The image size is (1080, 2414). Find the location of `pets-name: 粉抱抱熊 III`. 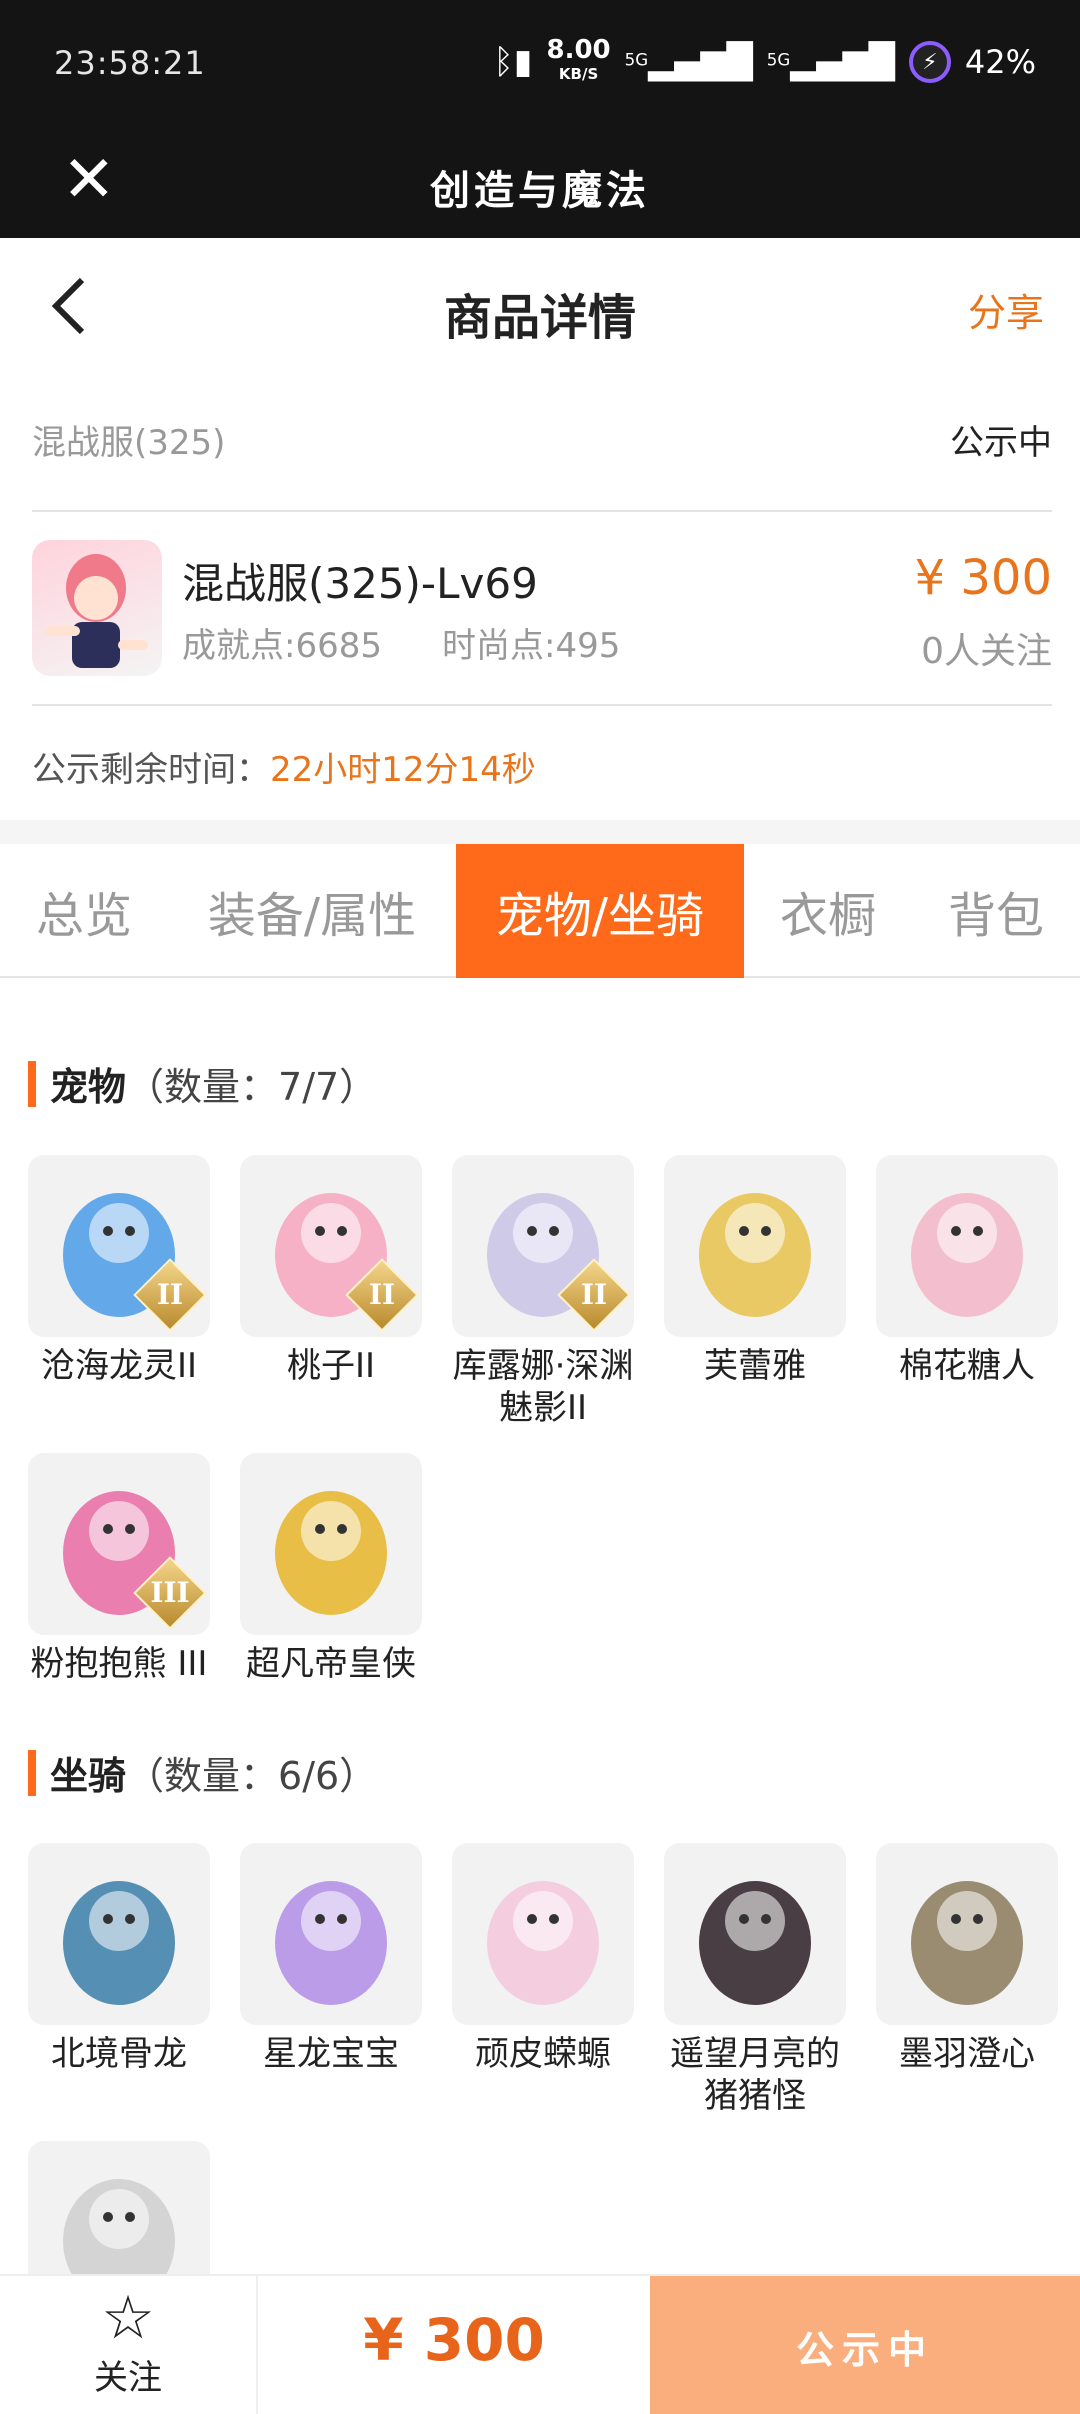

pets-name: 粉抱抱熊 III is located at coordinates (119, 1664).